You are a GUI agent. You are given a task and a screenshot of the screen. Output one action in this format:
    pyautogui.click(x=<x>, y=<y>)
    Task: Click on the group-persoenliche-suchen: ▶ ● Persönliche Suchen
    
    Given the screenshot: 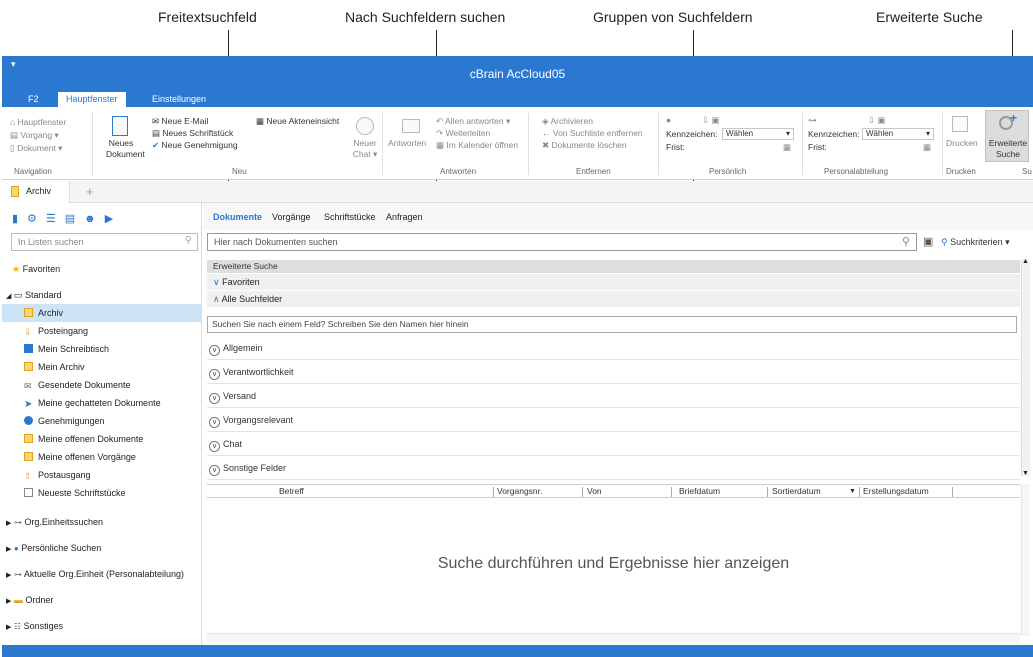 What is the action you would take?
    pyautogui.click(x=102, y=548)
    